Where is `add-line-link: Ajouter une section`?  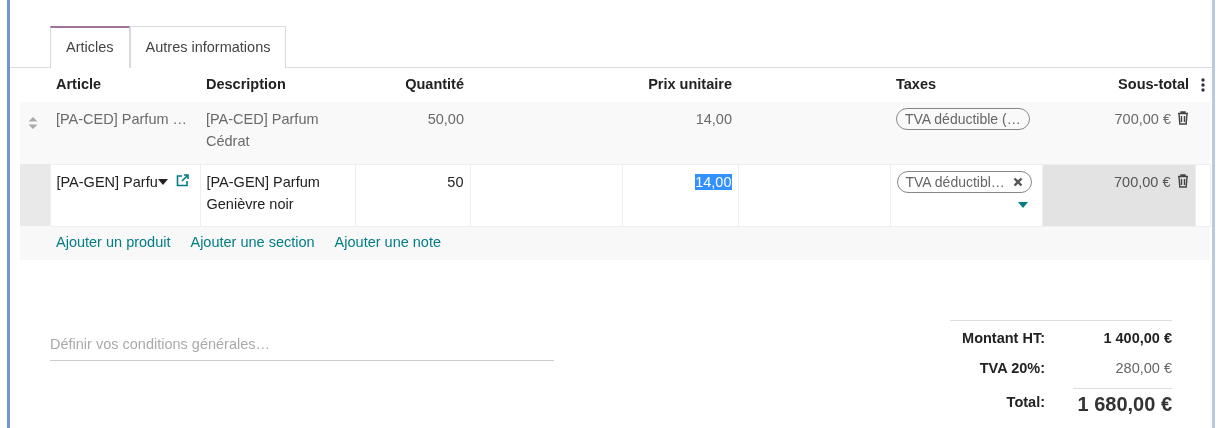 add-line-link: Ajouter une section is located at coordinates (252, 241).